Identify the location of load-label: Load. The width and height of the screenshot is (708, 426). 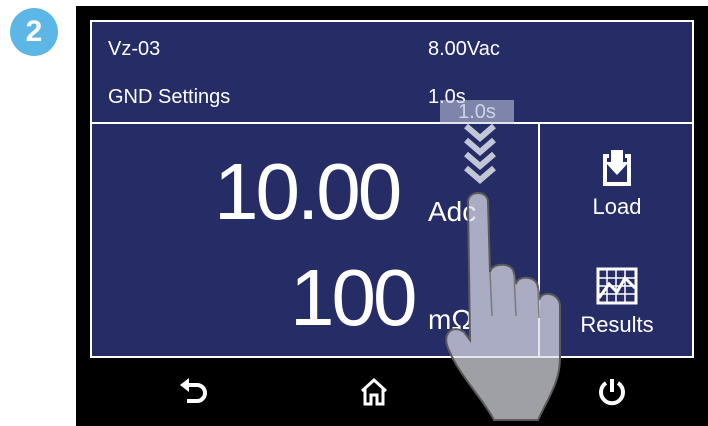
(617, 206).